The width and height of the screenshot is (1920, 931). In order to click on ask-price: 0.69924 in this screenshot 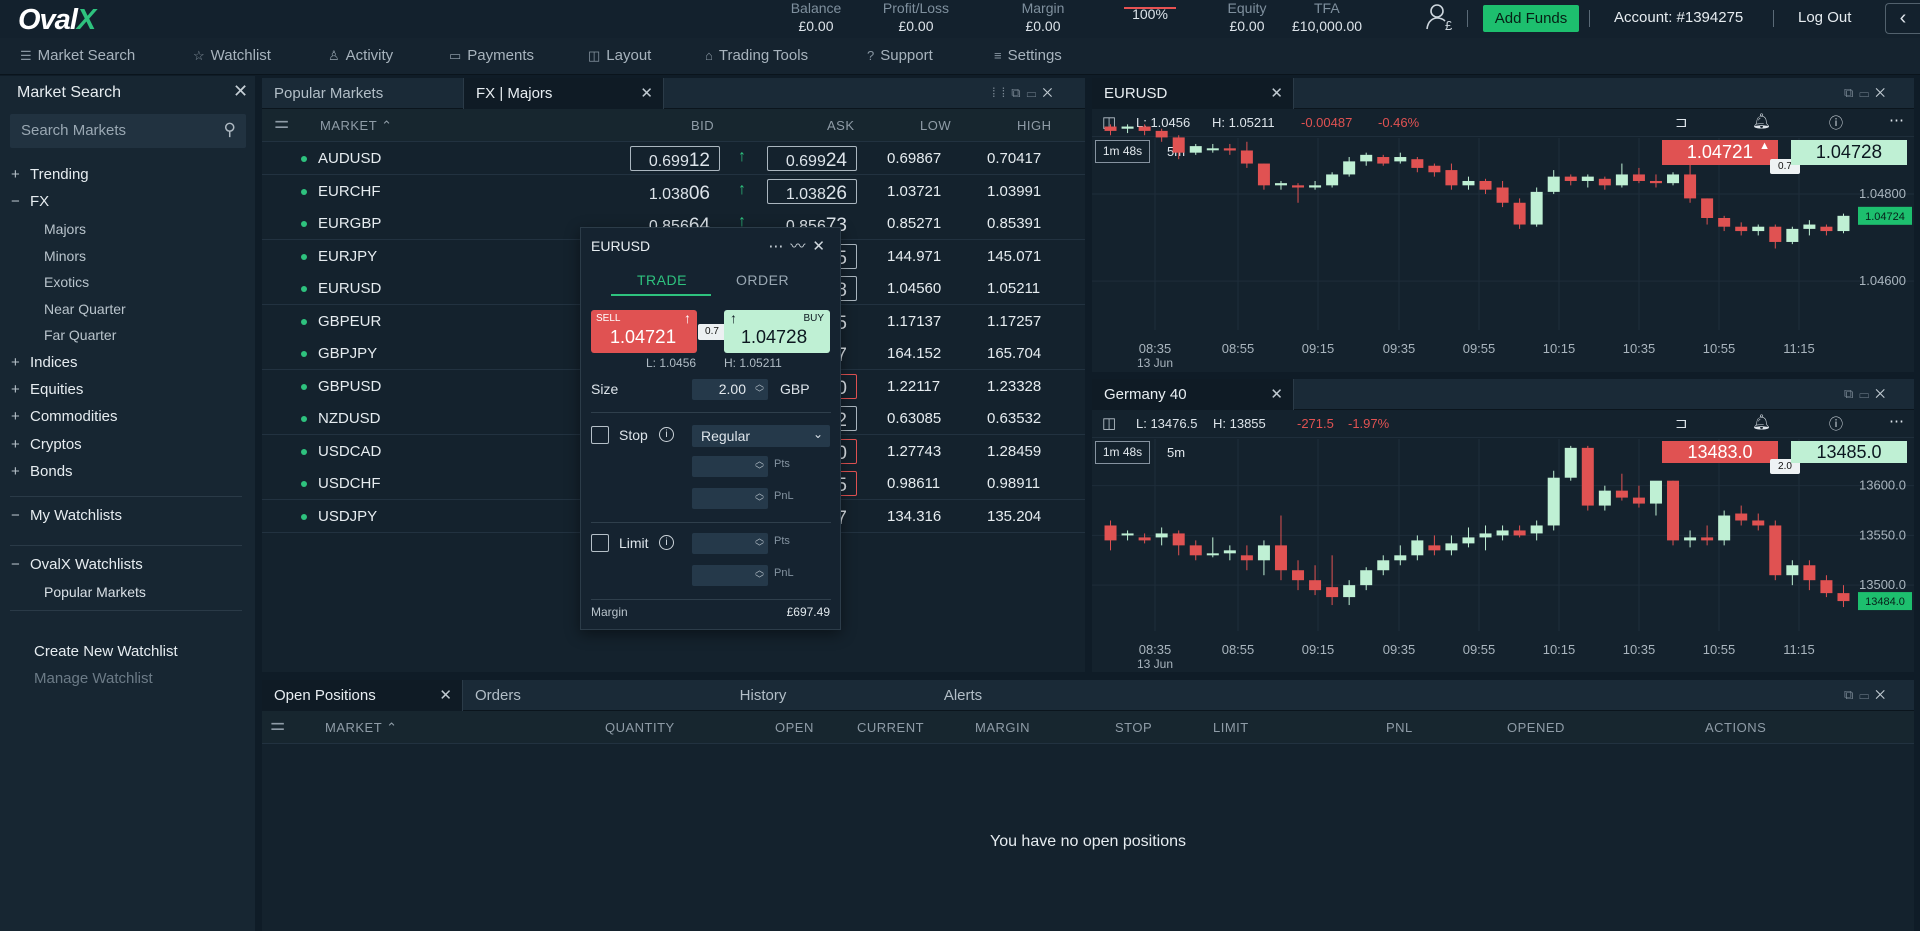, I will do `click(812, 158)`.